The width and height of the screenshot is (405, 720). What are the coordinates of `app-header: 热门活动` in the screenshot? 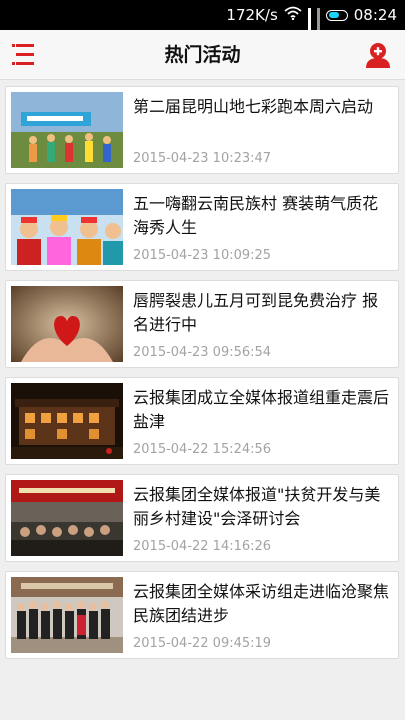 It's located at (202, 55).